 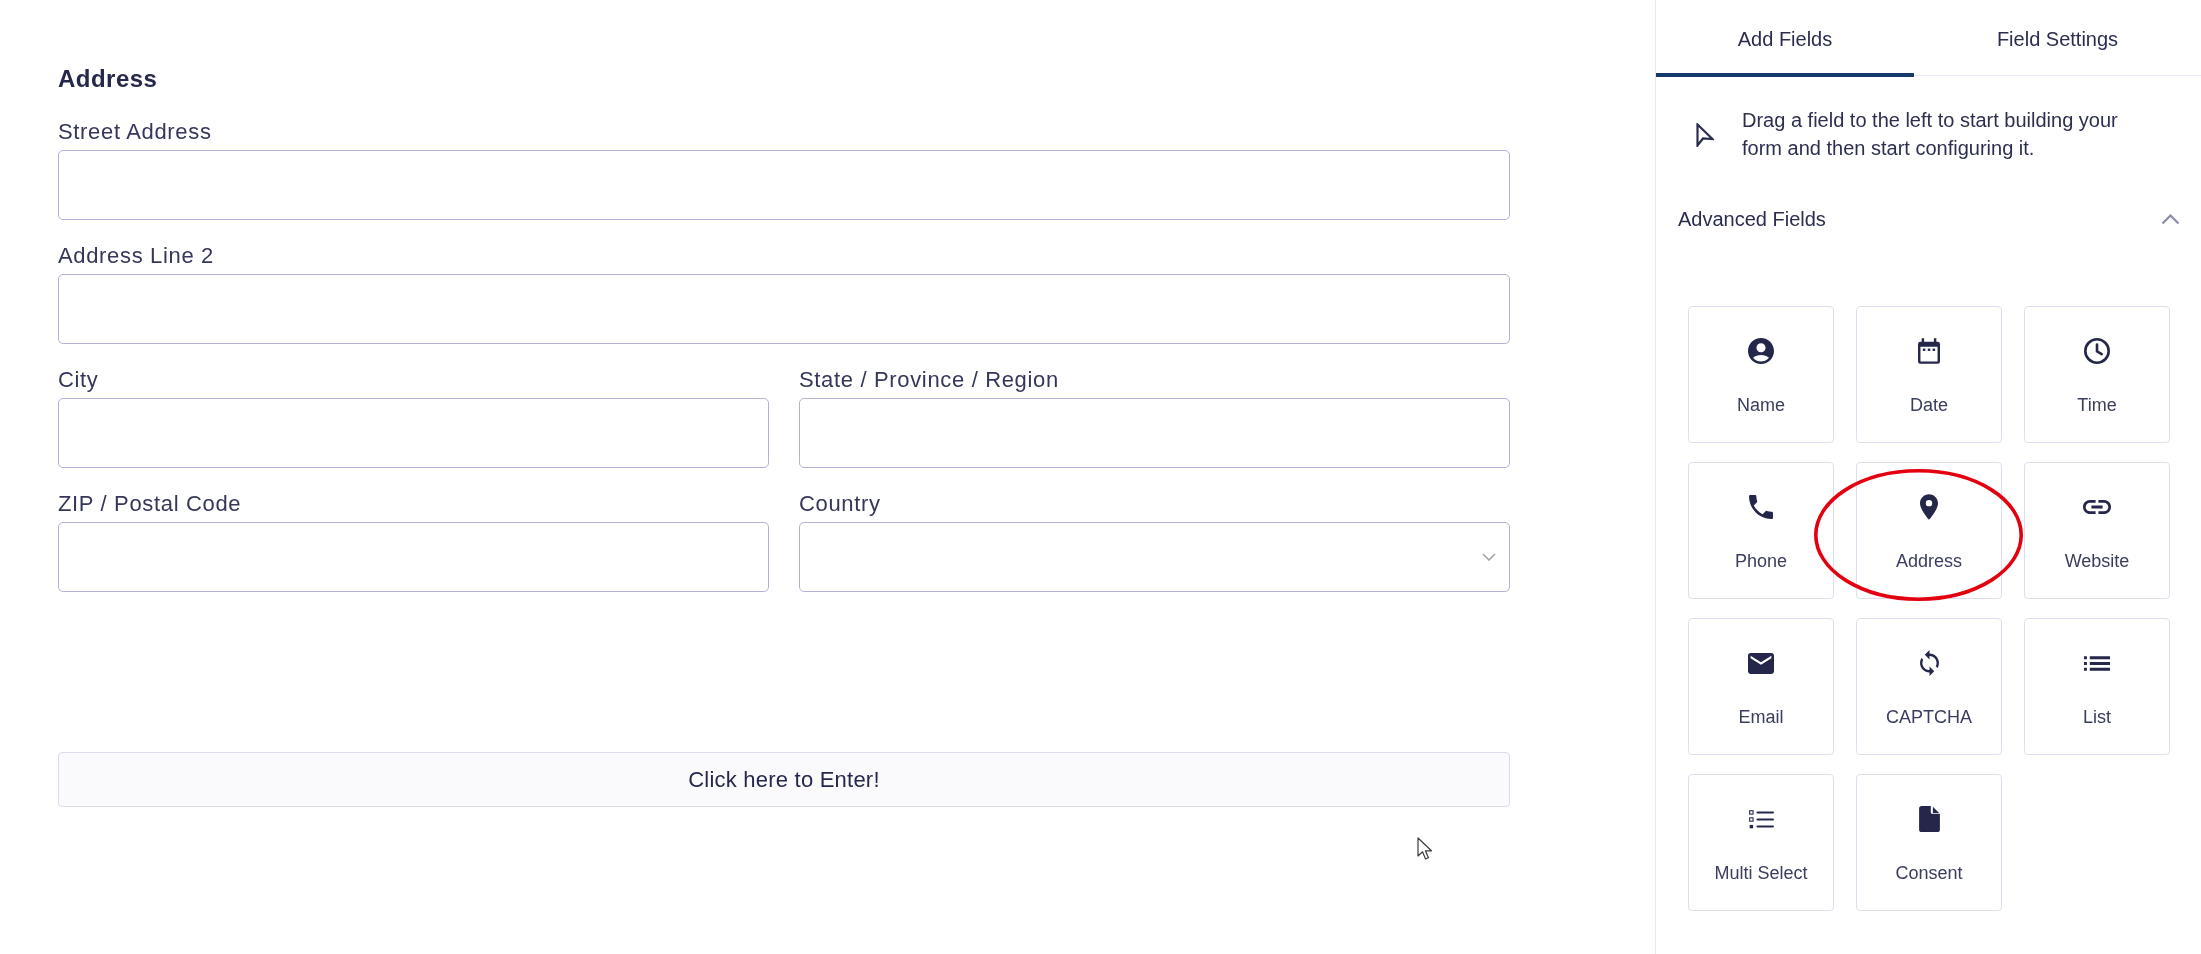 I want to click on submit-button: Click here to Enter!, so click(x=784, y=779).